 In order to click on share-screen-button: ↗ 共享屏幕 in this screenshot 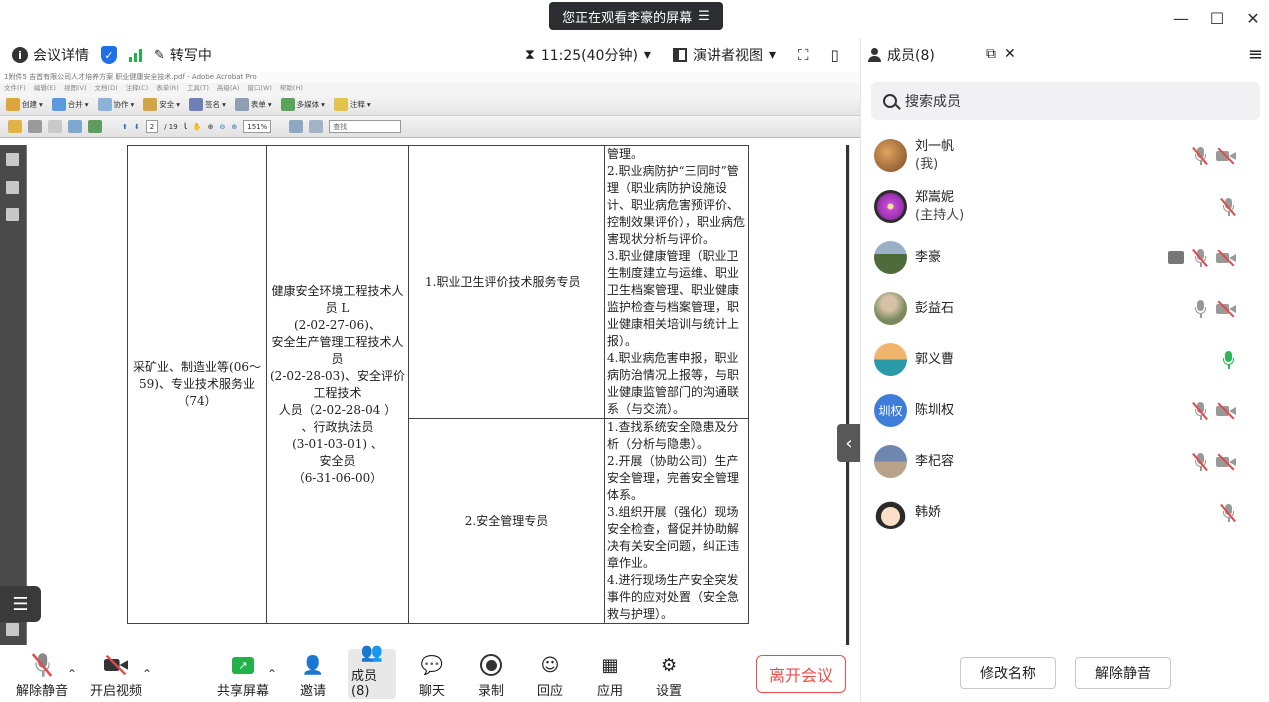, I will do `click(243, 674)`.